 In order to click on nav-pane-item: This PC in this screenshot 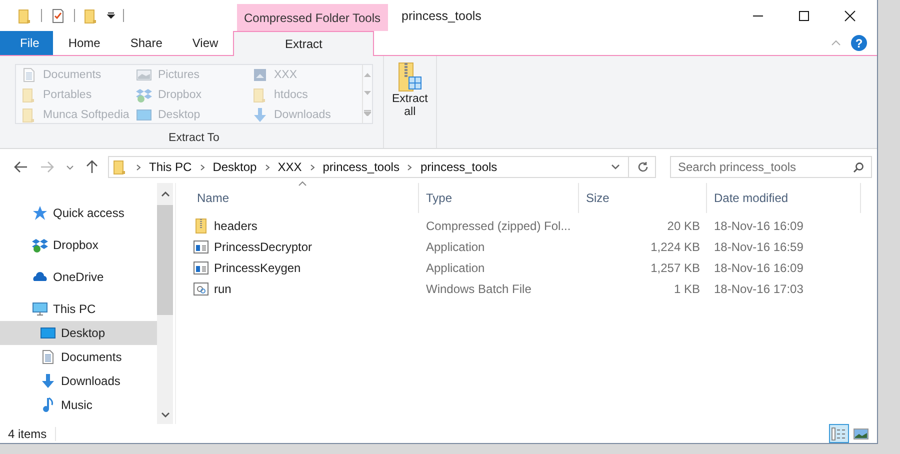, I will do `click(78, 309)`.